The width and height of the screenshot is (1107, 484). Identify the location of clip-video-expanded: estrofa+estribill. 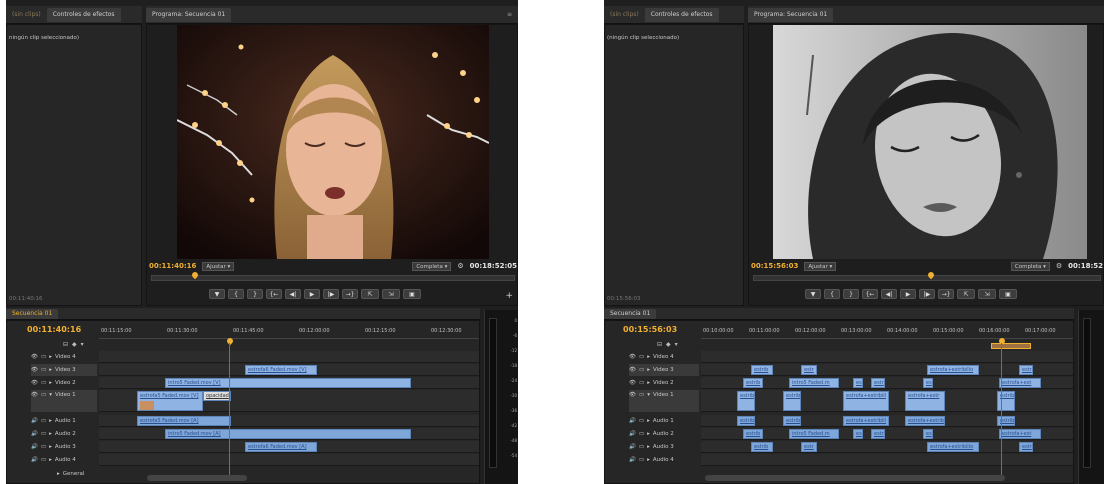
(866, 401).